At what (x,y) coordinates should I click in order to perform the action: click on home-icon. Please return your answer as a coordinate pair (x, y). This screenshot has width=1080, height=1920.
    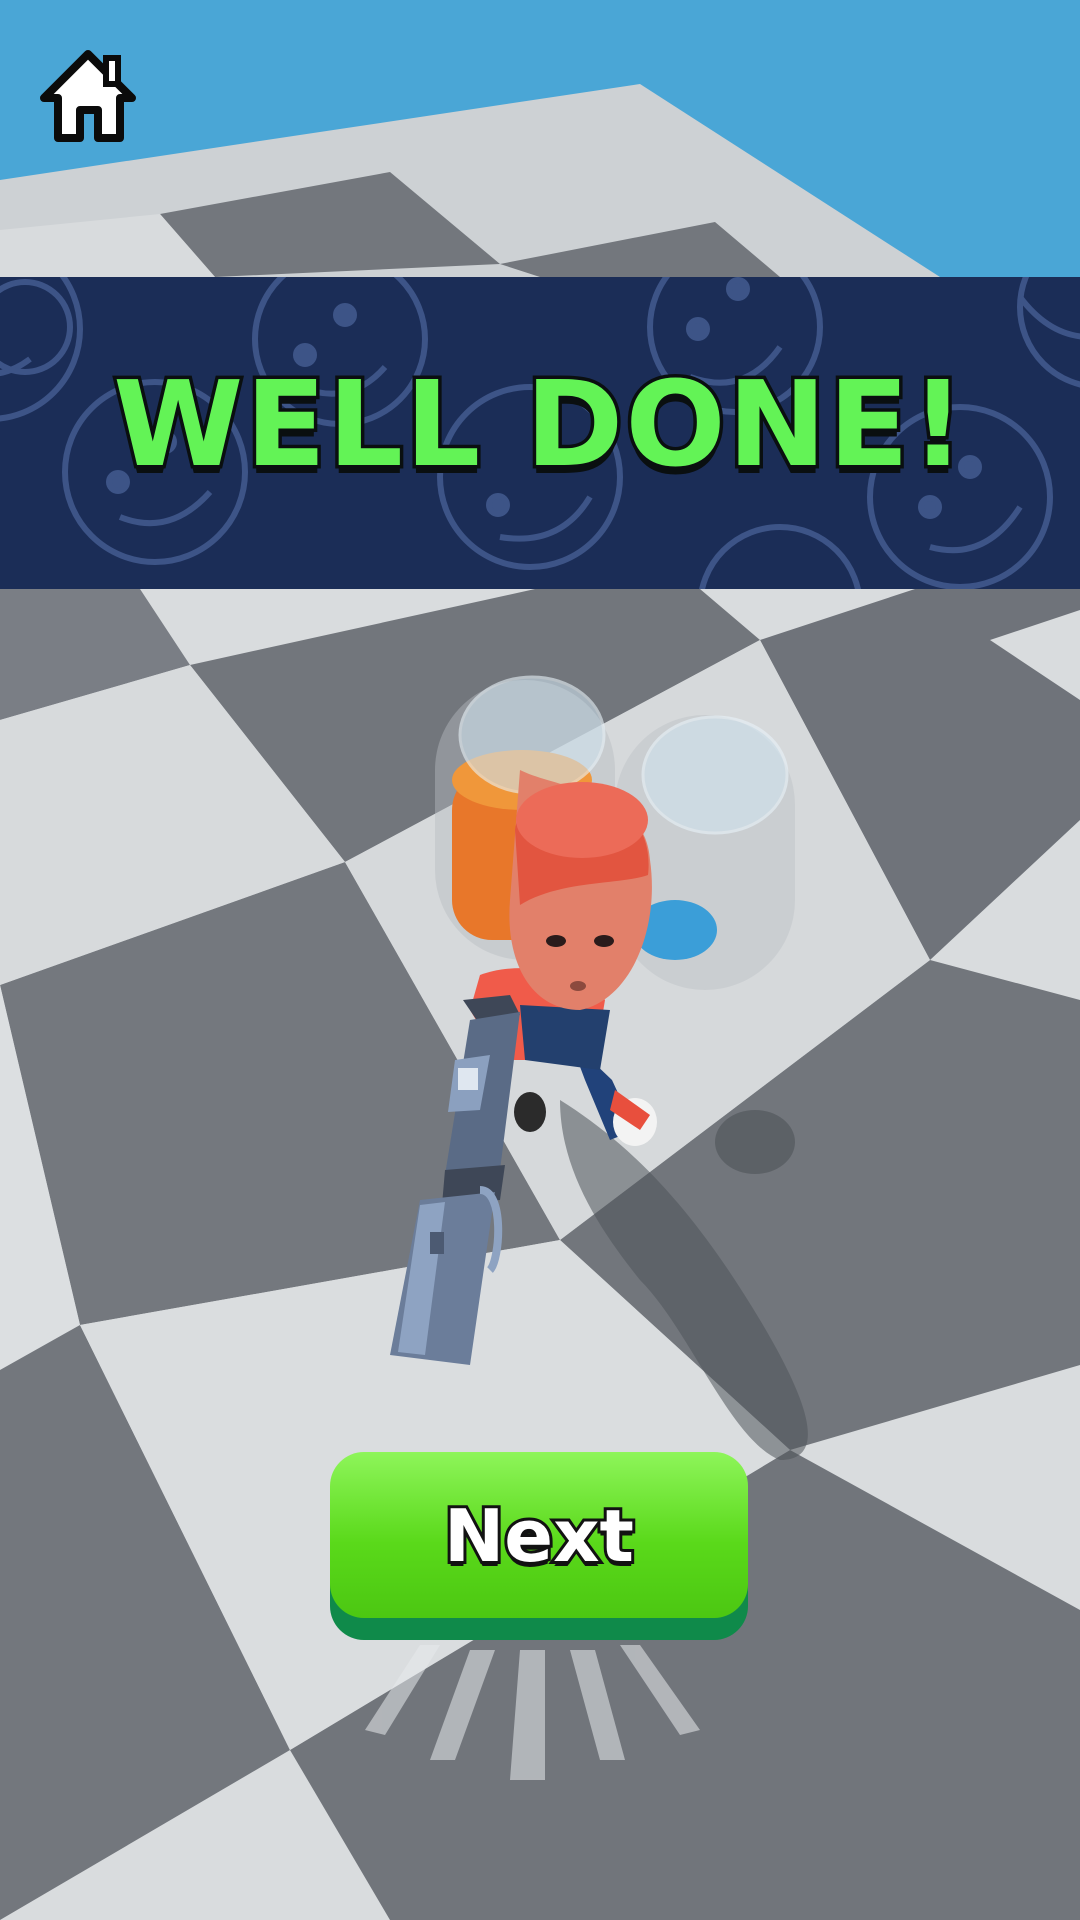
    Looking at the image, I should click on (88, 96).